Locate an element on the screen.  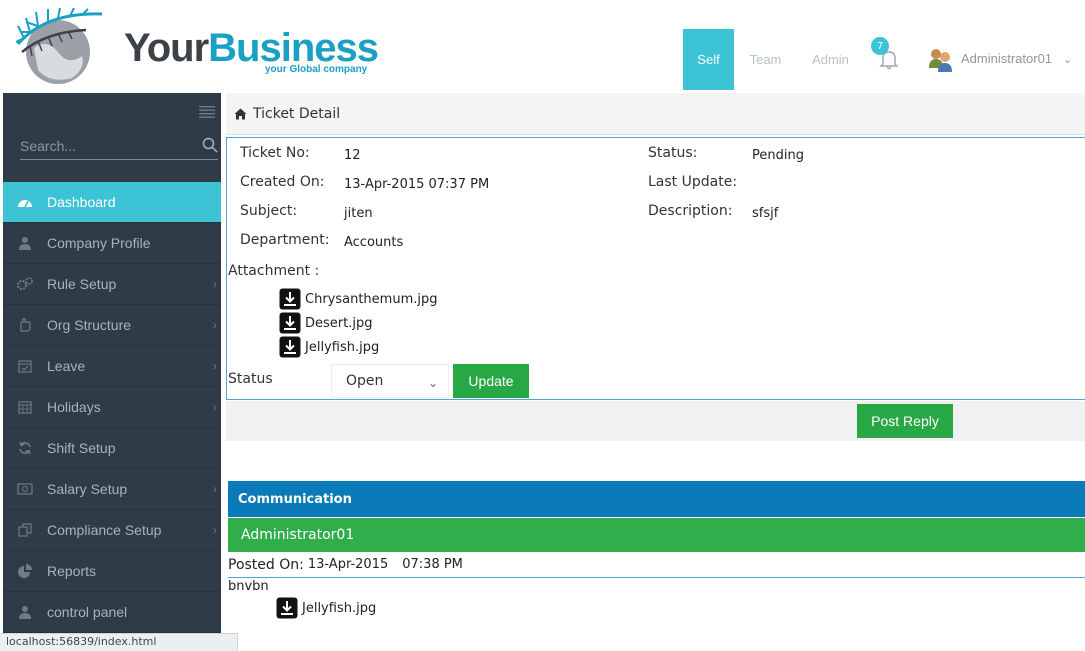
sidebar-item-rule-setup: Rule Setup › is located at coordinates (112, 284).